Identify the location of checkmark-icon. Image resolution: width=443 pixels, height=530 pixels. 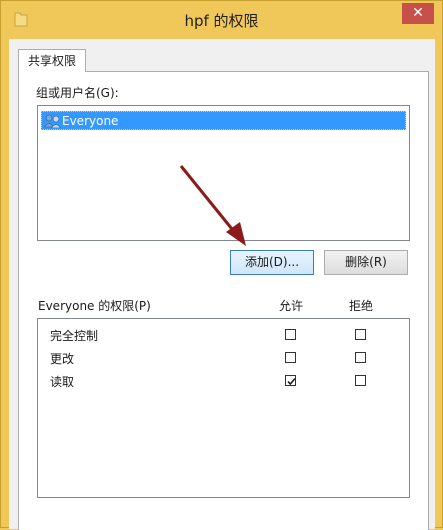
(291, 381).